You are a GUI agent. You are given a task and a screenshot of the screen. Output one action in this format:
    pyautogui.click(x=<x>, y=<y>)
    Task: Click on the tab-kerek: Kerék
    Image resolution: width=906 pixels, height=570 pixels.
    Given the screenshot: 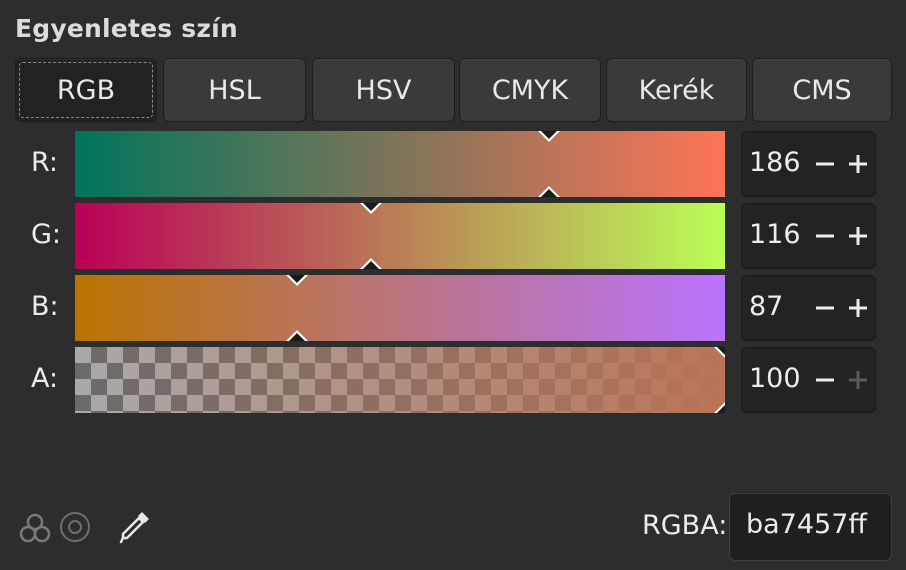 What is the action you would take?
    pyautogui.click(x=676, y=90)
    